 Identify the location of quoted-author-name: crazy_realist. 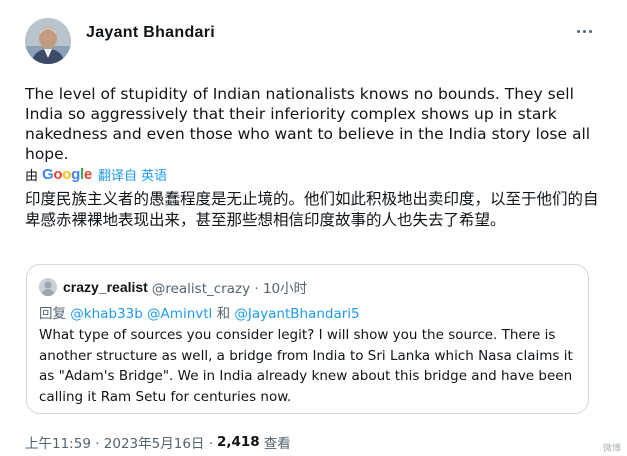
(105, 287).